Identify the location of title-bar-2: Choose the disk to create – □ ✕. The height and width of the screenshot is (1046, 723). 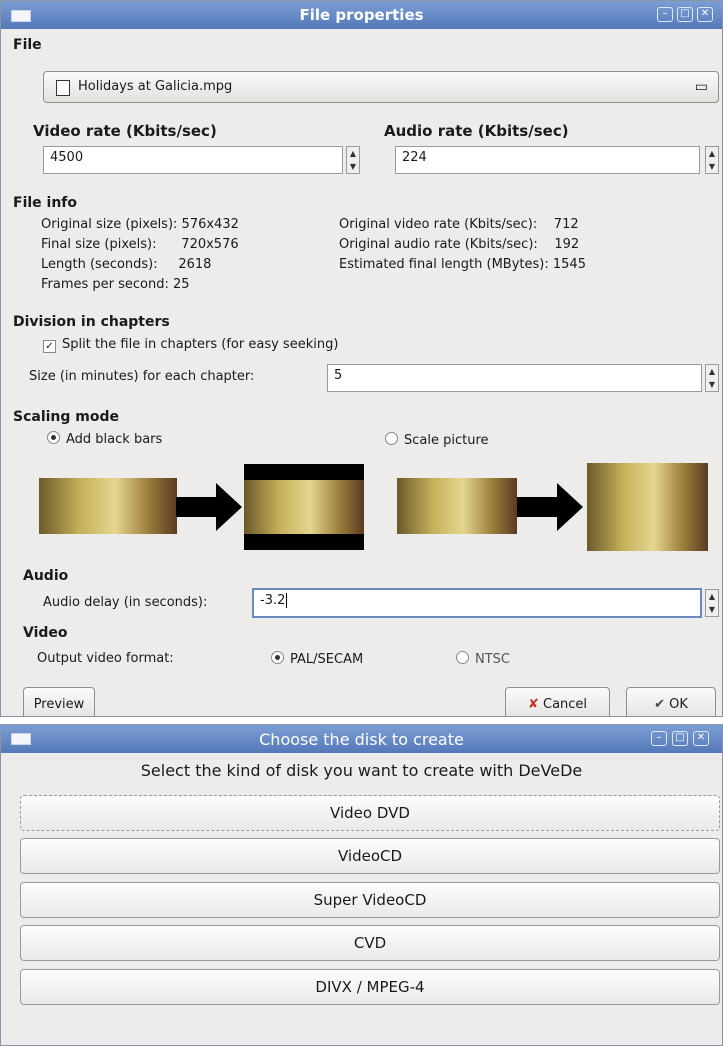
(361, 739).